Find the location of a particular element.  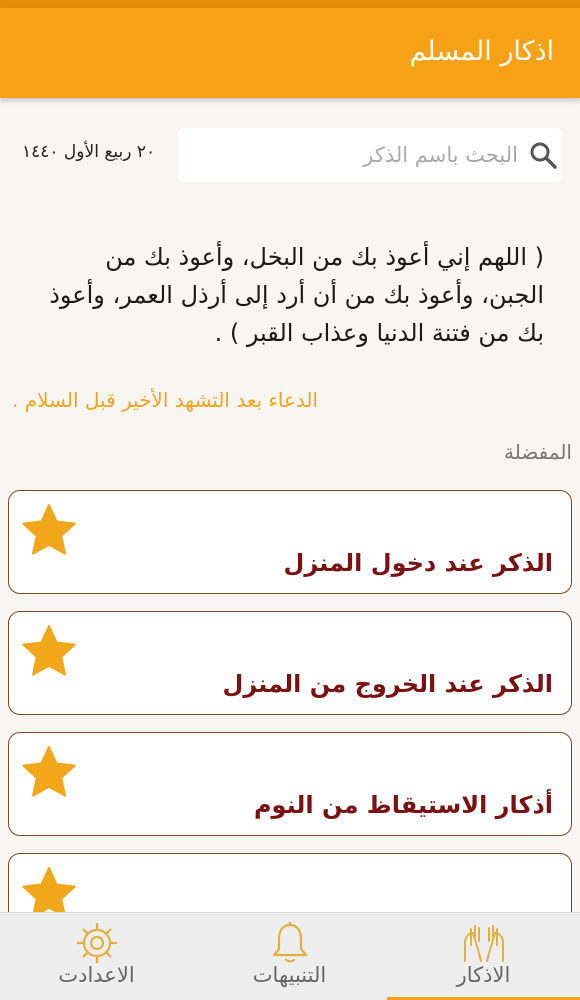

favorite-item: الذكر عند الخروج من المنزل is located at coordinates (290, 663).